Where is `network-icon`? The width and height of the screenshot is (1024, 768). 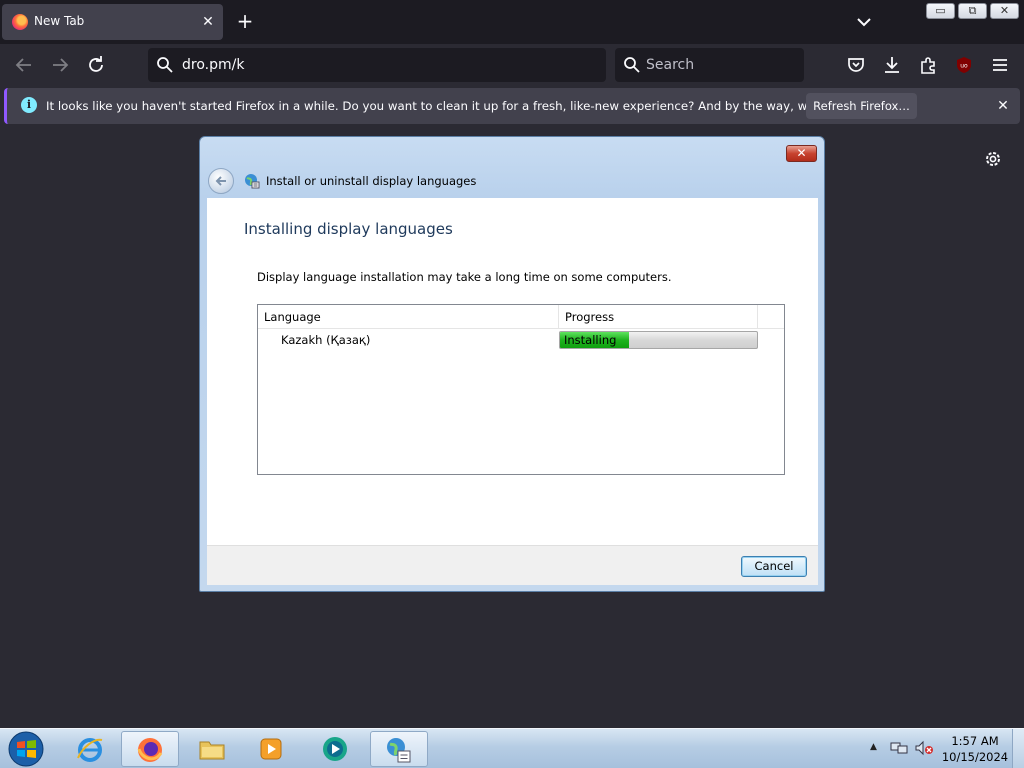 network-icon is located at coordinates (899, 748).